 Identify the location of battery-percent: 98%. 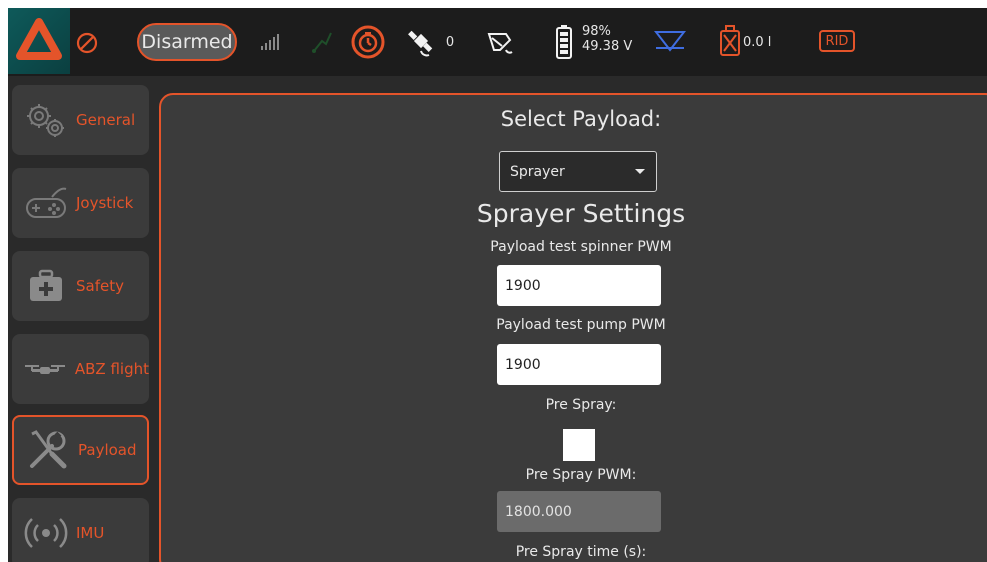
(596, 31).